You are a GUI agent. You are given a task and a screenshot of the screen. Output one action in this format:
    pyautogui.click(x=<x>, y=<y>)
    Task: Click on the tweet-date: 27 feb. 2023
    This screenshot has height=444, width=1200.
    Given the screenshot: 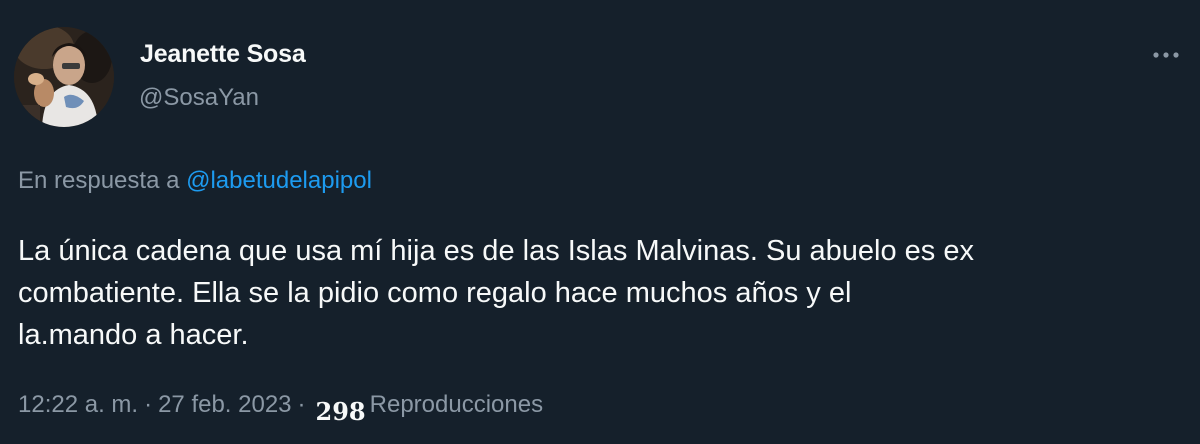 What is the action you would take?
    pyautogui.click(x=224, y=405)
    